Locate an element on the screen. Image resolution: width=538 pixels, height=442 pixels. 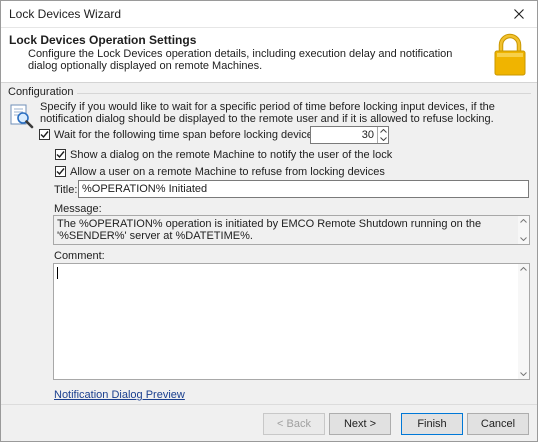
comment-scrollbar is located at coordinates (523, 321).